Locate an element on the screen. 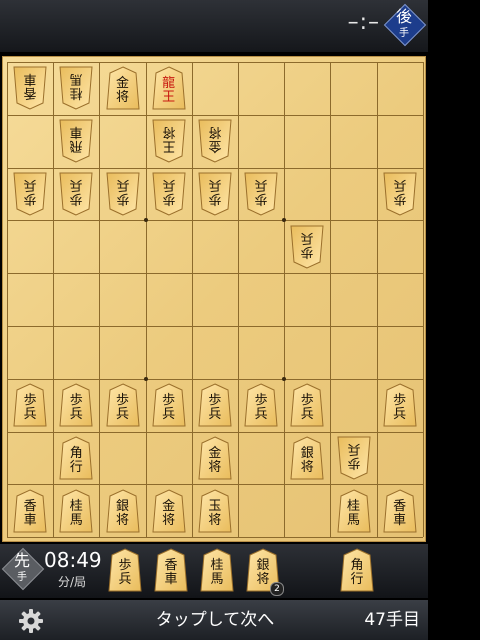  piece-label-top: 金 is located at coordinates (215, 453).